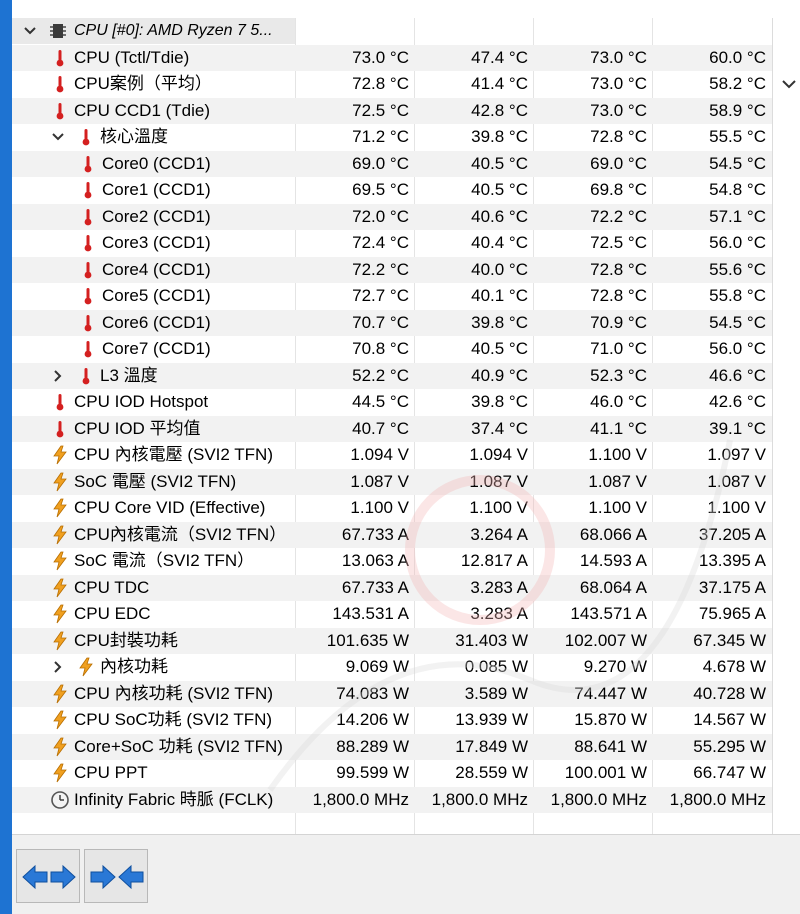 The height and width of the screenshot is (914, 800). Describe the element at coordinates (379, 507) in the screenshot. I see `current-value: 1.100 V` at that location.